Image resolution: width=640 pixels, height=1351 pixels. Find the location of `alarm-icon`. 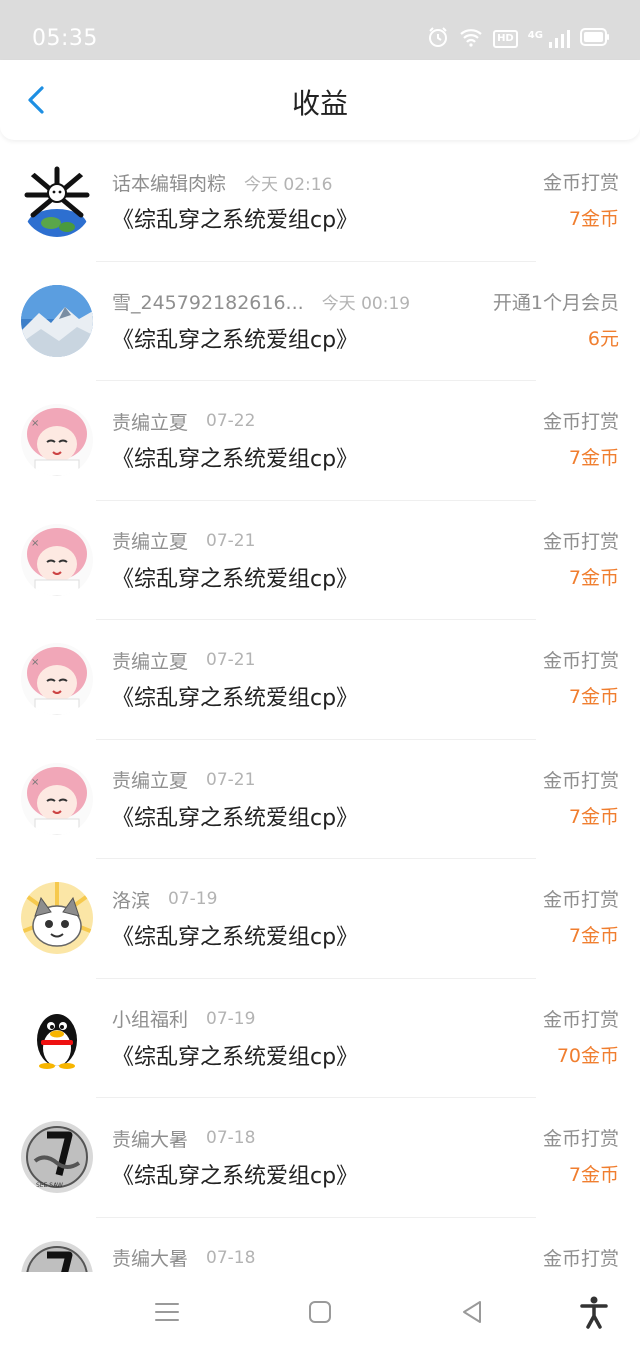

alarm-icon is located at coordinates (438, 39).